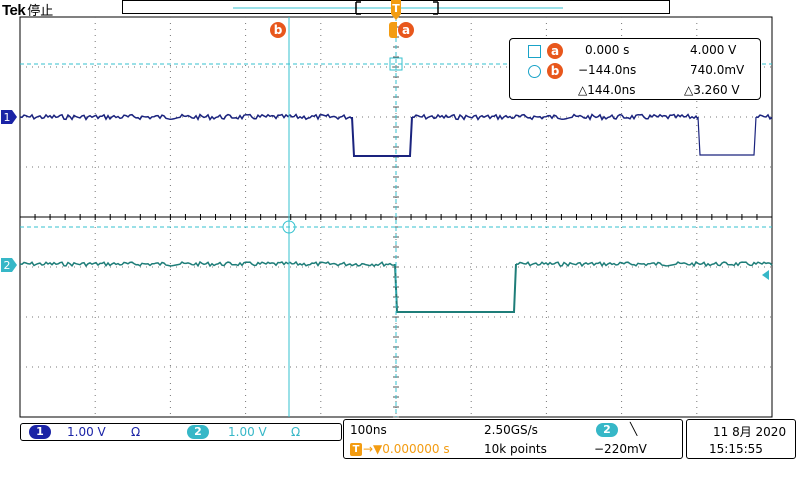 This screenshot has height=480, width=800. Describe the element at coordinates (515, 449) in the screenshot. I see `record-length: 10k points` at that location.